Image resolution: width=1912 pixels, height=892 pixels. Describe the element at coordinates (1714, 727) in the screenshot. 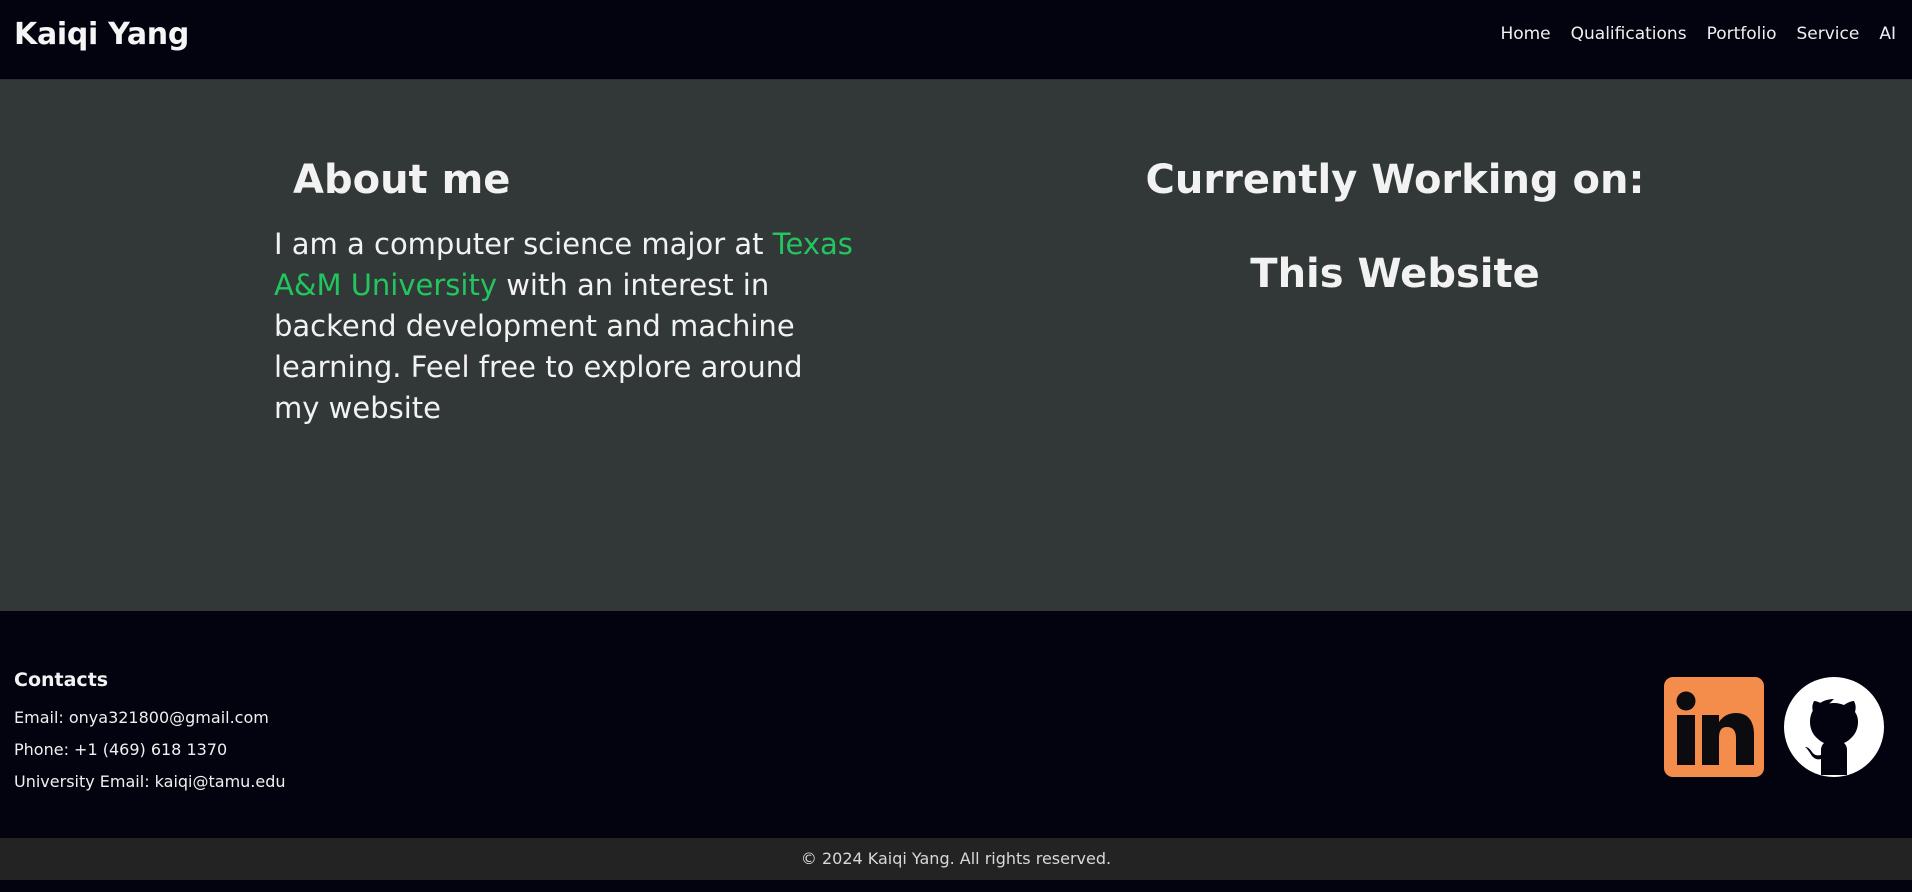

I see `linkedin-icon` at that location.